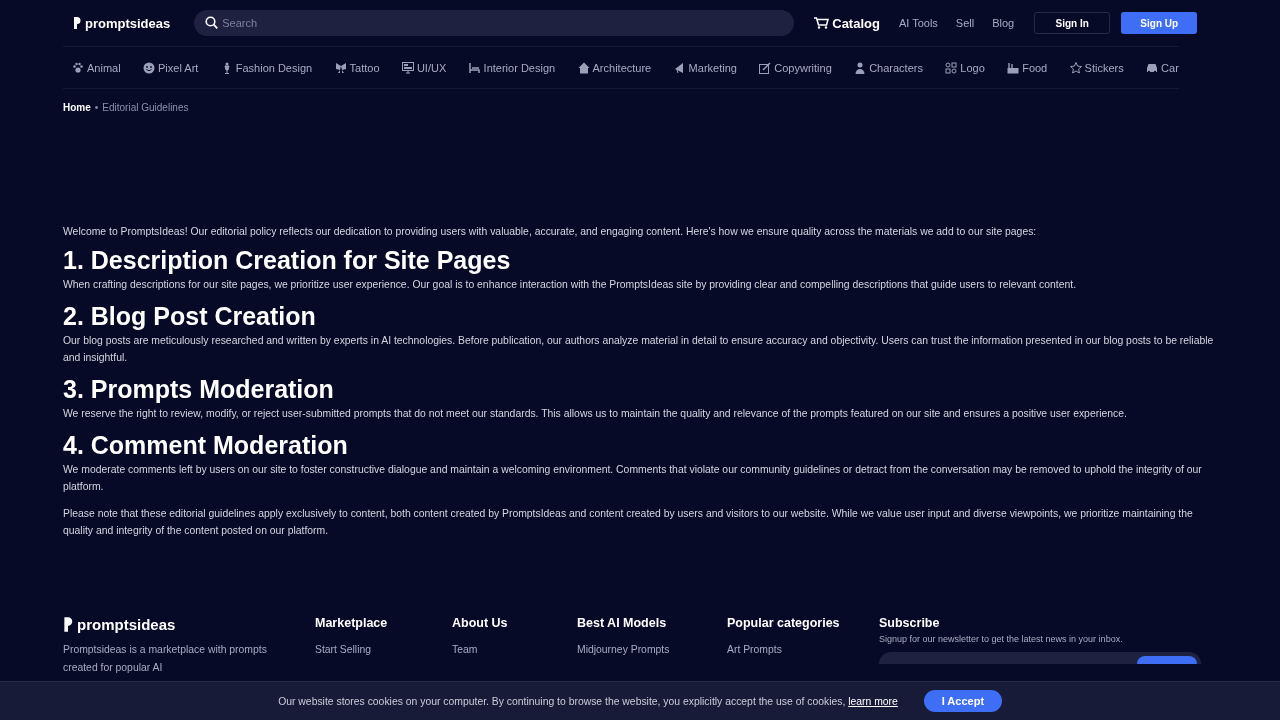 The height and width of the screenshot is (720, 1280). I want to click on catalog-link: Catalog, so click(847, 23).